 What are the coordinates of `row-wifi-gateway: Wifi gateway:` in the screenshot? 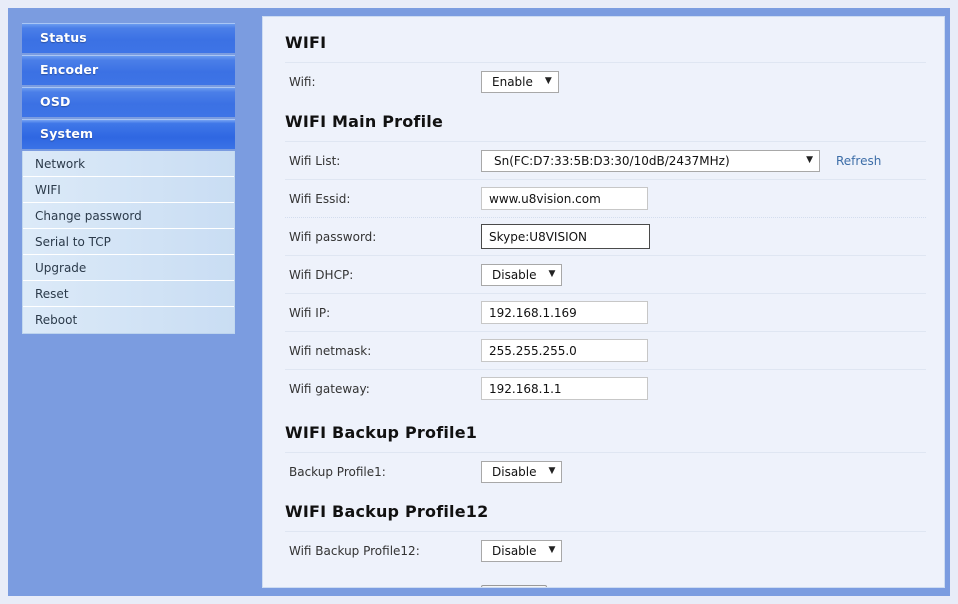 It's located at (605, 388).